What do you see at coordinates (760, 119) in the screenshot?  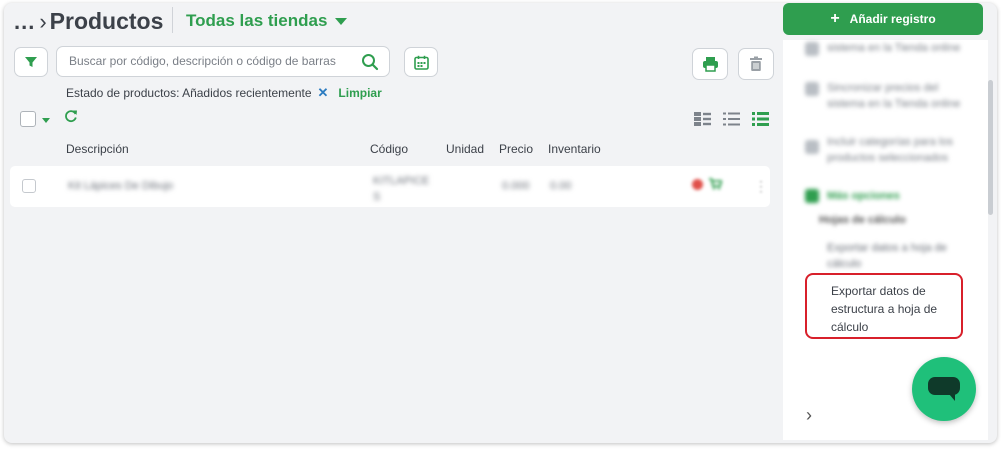 I see `compact-list-view-icon` at bounding box center [760, 119].